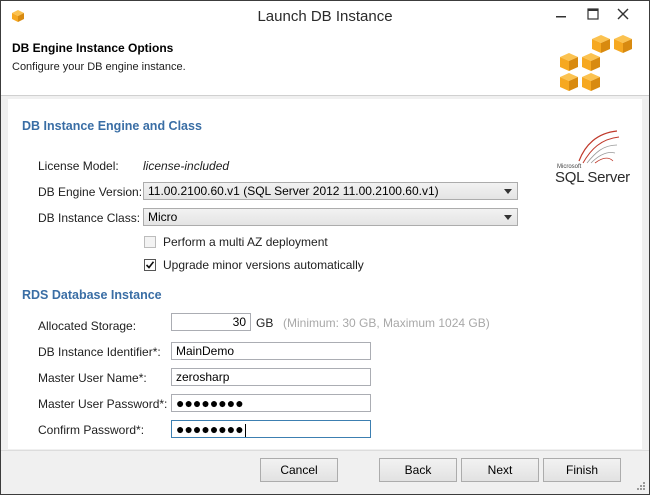 The image size is (650, 495). What do you see at coordinates (596, 63) in the screenshot?
I see `aws-cubes-logo-icon` at bounding box center [596, 63].